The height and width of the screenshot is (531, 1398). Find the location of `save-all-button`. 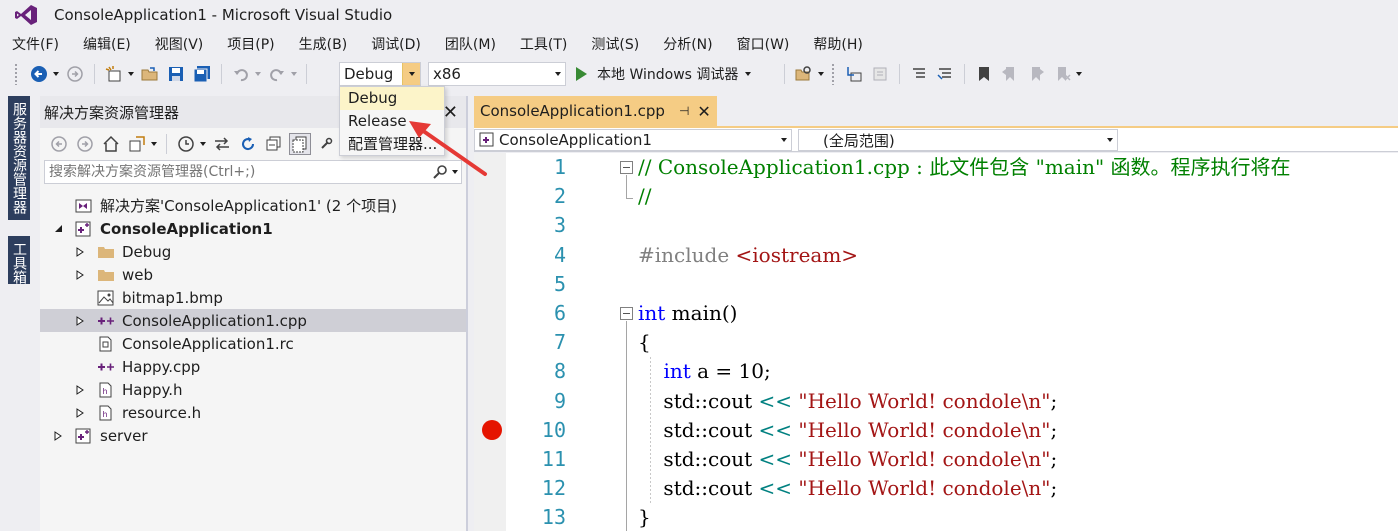

save-all-button is located at coordinates (202, 74).